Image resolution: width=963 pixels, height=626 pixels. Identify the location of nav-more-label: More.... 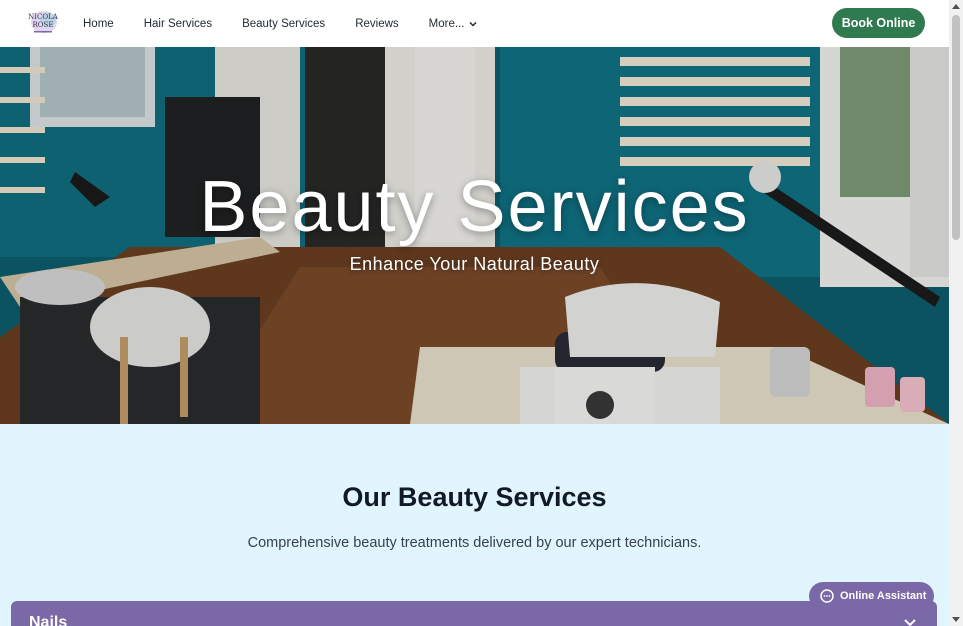
(446, 23).